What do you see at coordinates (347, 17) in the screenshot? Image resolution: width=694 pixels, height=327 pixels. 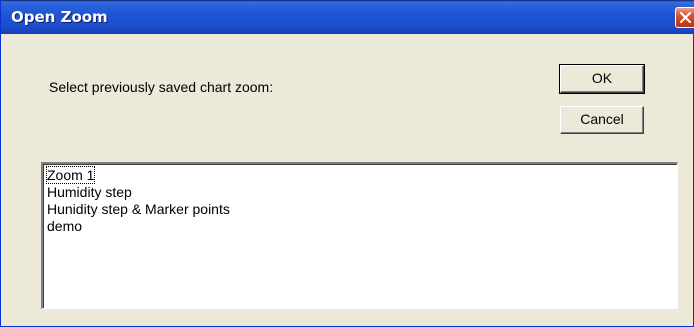 I see `title-bar: Open Zoom` at bounding box center [347, 17].